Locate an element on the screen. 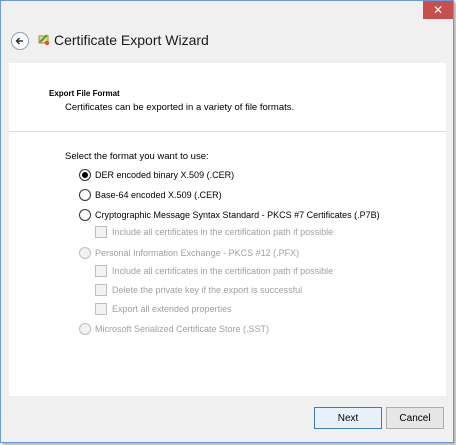 The width and height of the screenshot is (456, 445). radio-p7b-button is located at coordinates (85, 215).